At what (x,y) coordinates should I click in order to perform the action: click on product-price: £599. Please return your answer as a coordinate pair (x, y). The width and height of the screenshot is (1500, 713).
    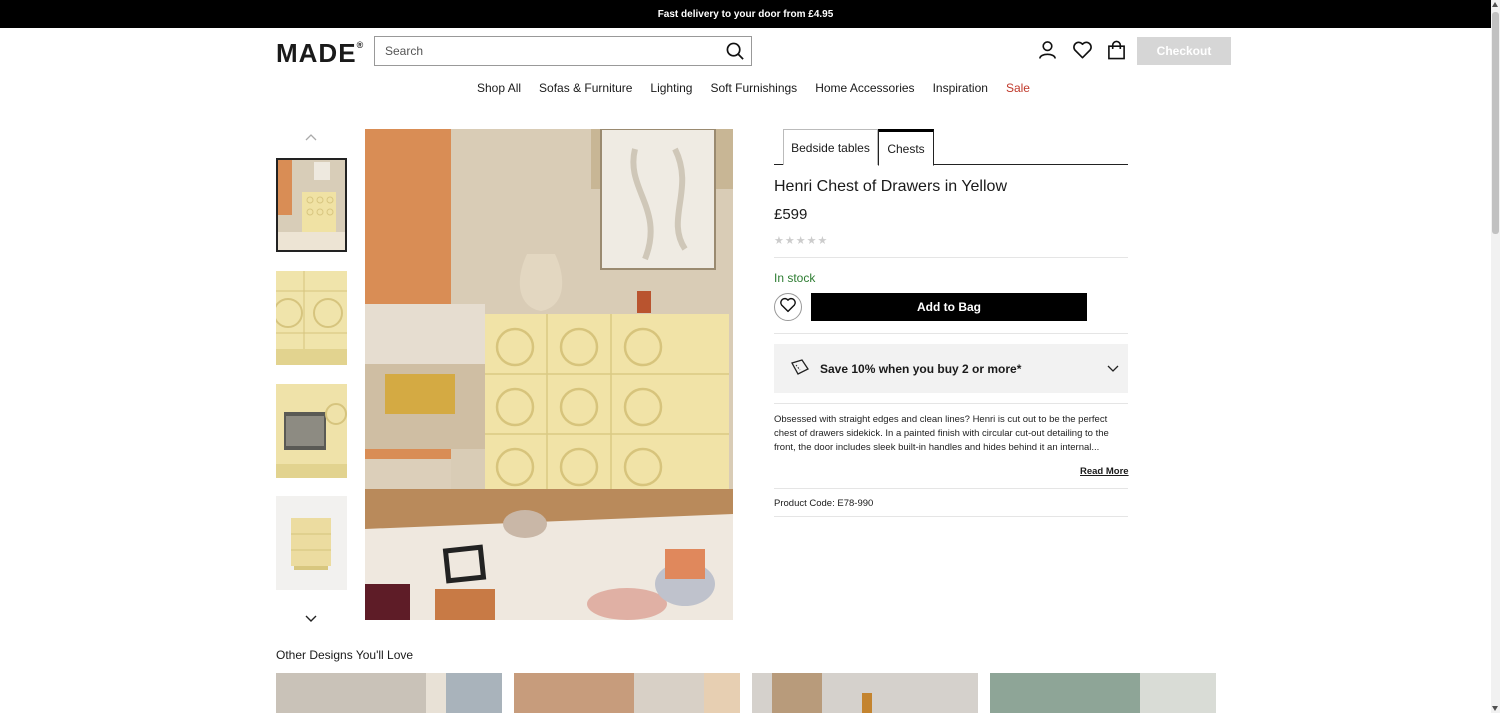
    Looking at the image, I should click on (791, 214).